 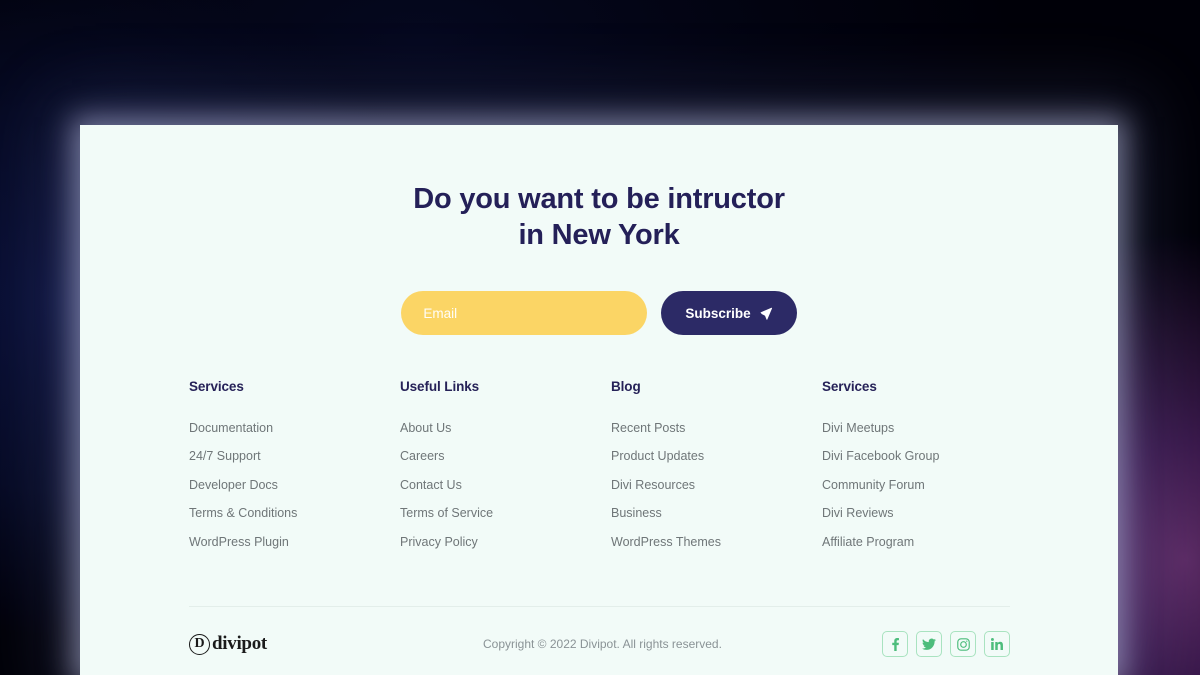 What do you see at coordinates (505, 513) in the screenshot?
I see `footer-link: Terms of Service` at bounding box center [505, 513].